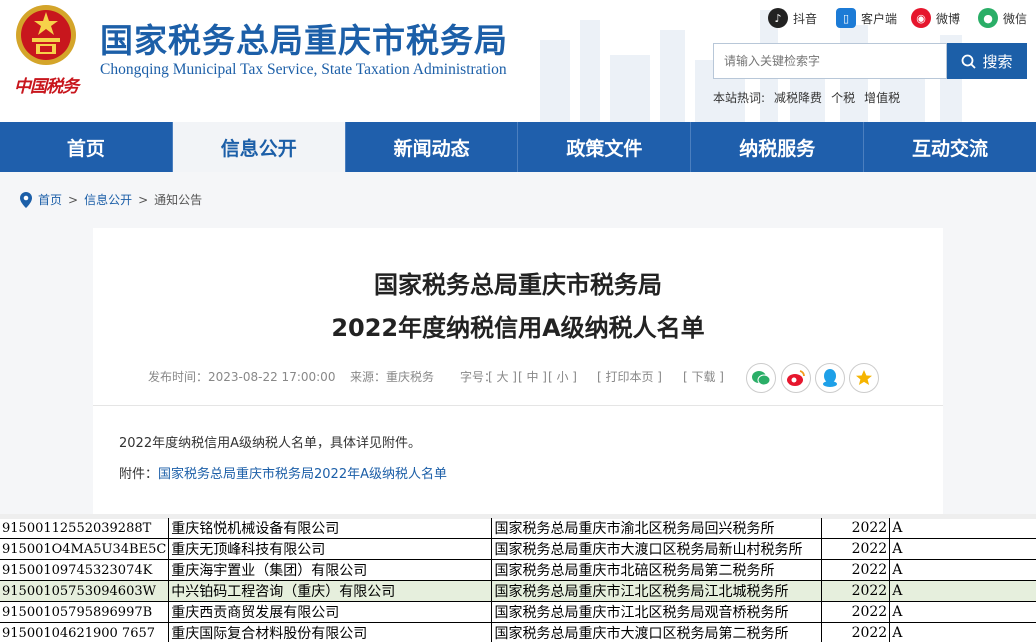 The width and height of the screenshot is (1036, 642). What do you see at coordinates (846, 18) in the screenshot?
I see `client-icon: ▯` at bounding box center [846, 18].